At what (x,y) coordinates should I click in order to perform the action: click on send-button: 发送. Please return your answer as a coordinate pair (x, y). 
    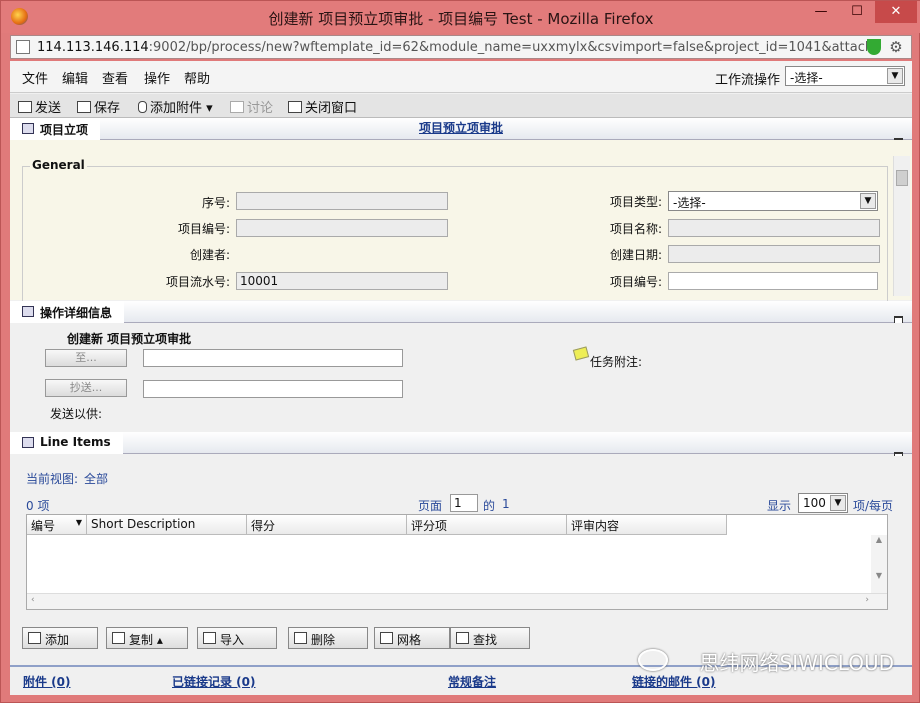
    Looking at the image, I should click on (39, 106).